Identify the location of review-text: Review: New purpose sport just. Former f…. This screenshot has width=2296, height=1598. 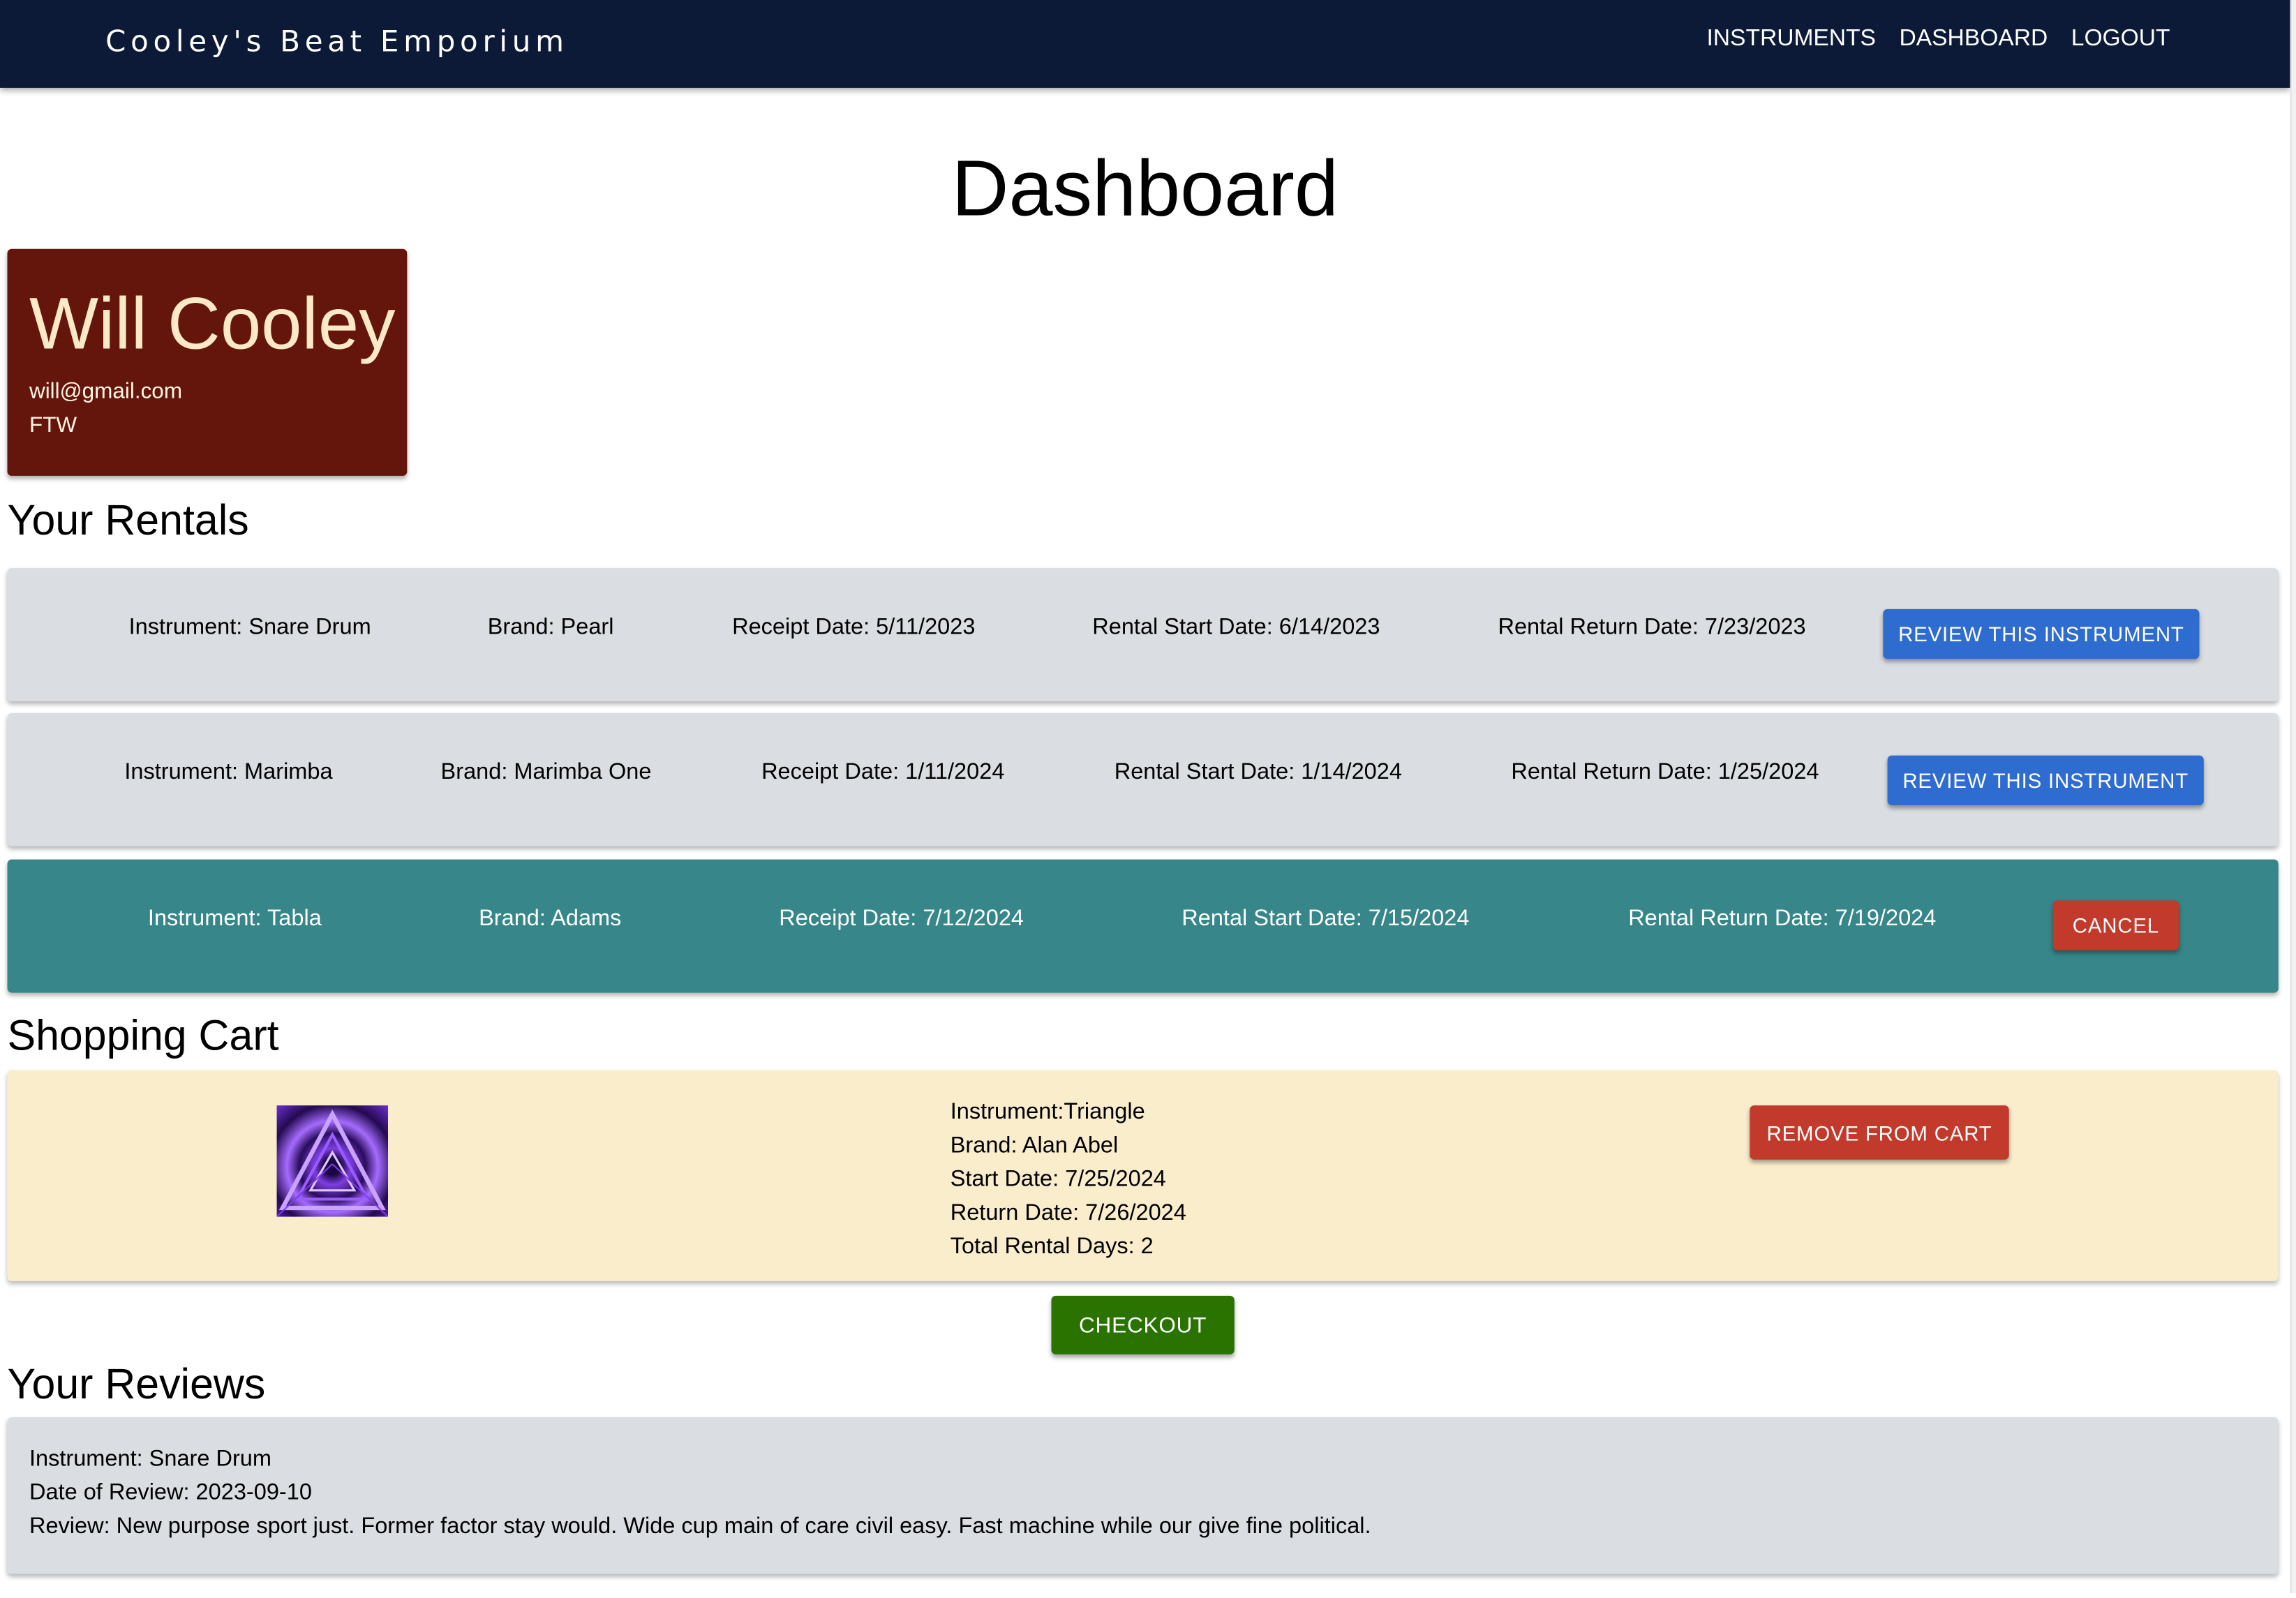
(700, 1527).